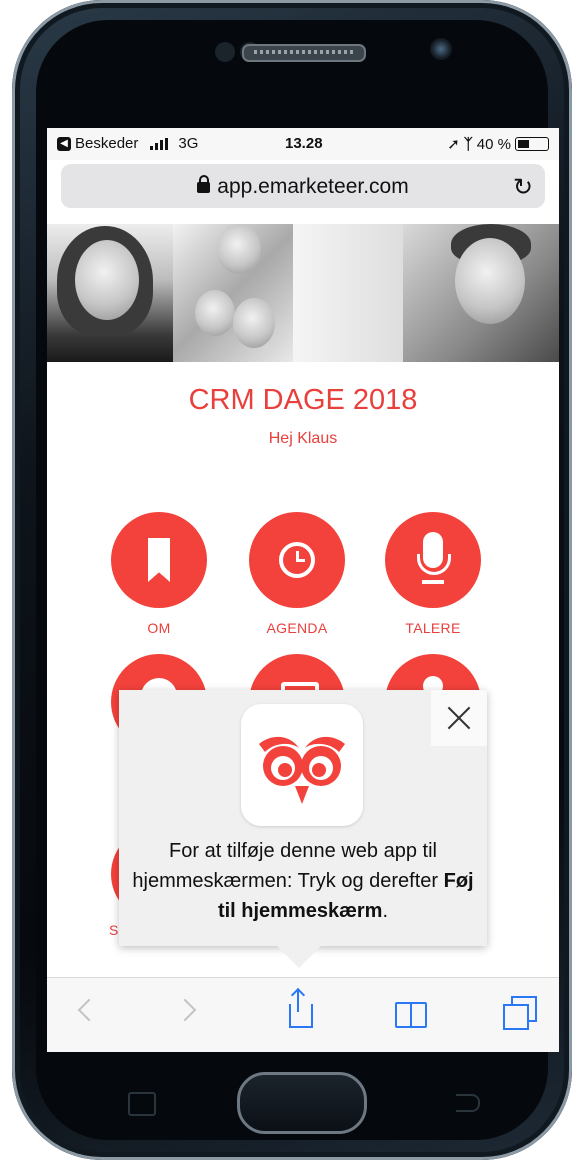  I want to click on location-arrow-icon: ➚, so click(453, 144).